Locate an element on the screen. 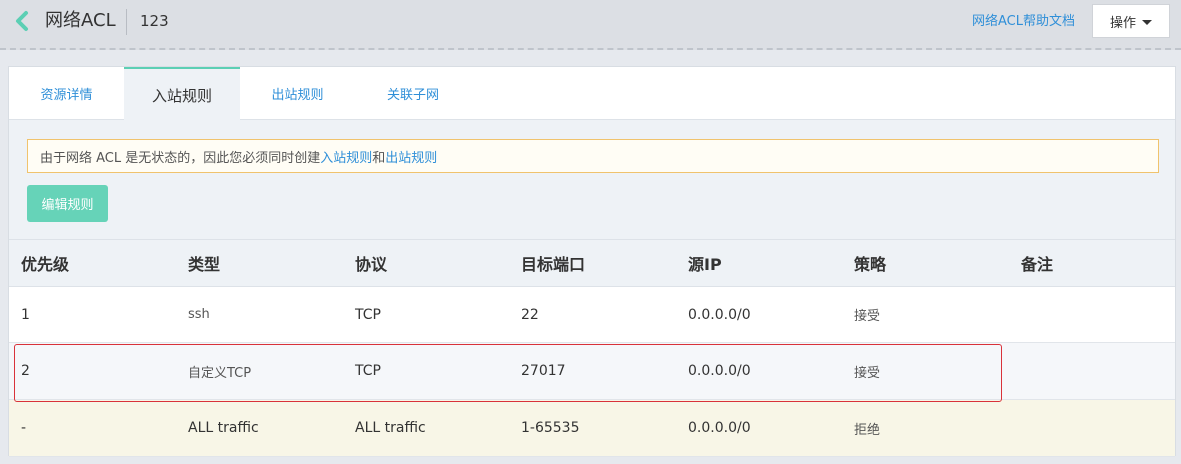 The width and height of the screenshot is (1181, 464). cell-priority: 2 is located at coordinates (25, 371).